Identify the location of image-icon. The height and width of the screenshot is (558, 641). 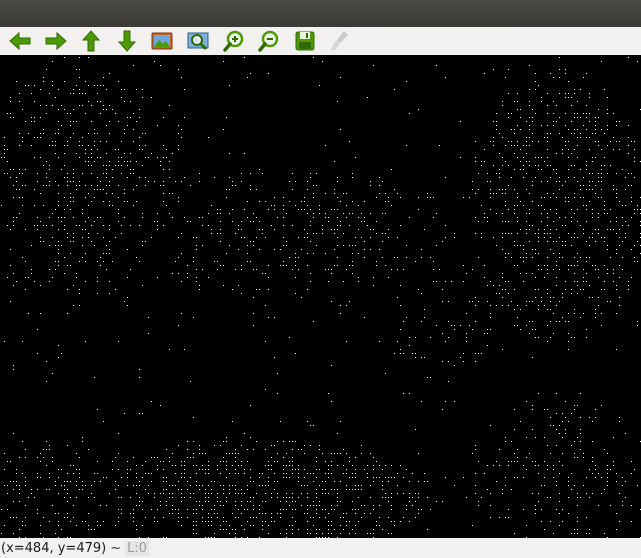
(162, 41).